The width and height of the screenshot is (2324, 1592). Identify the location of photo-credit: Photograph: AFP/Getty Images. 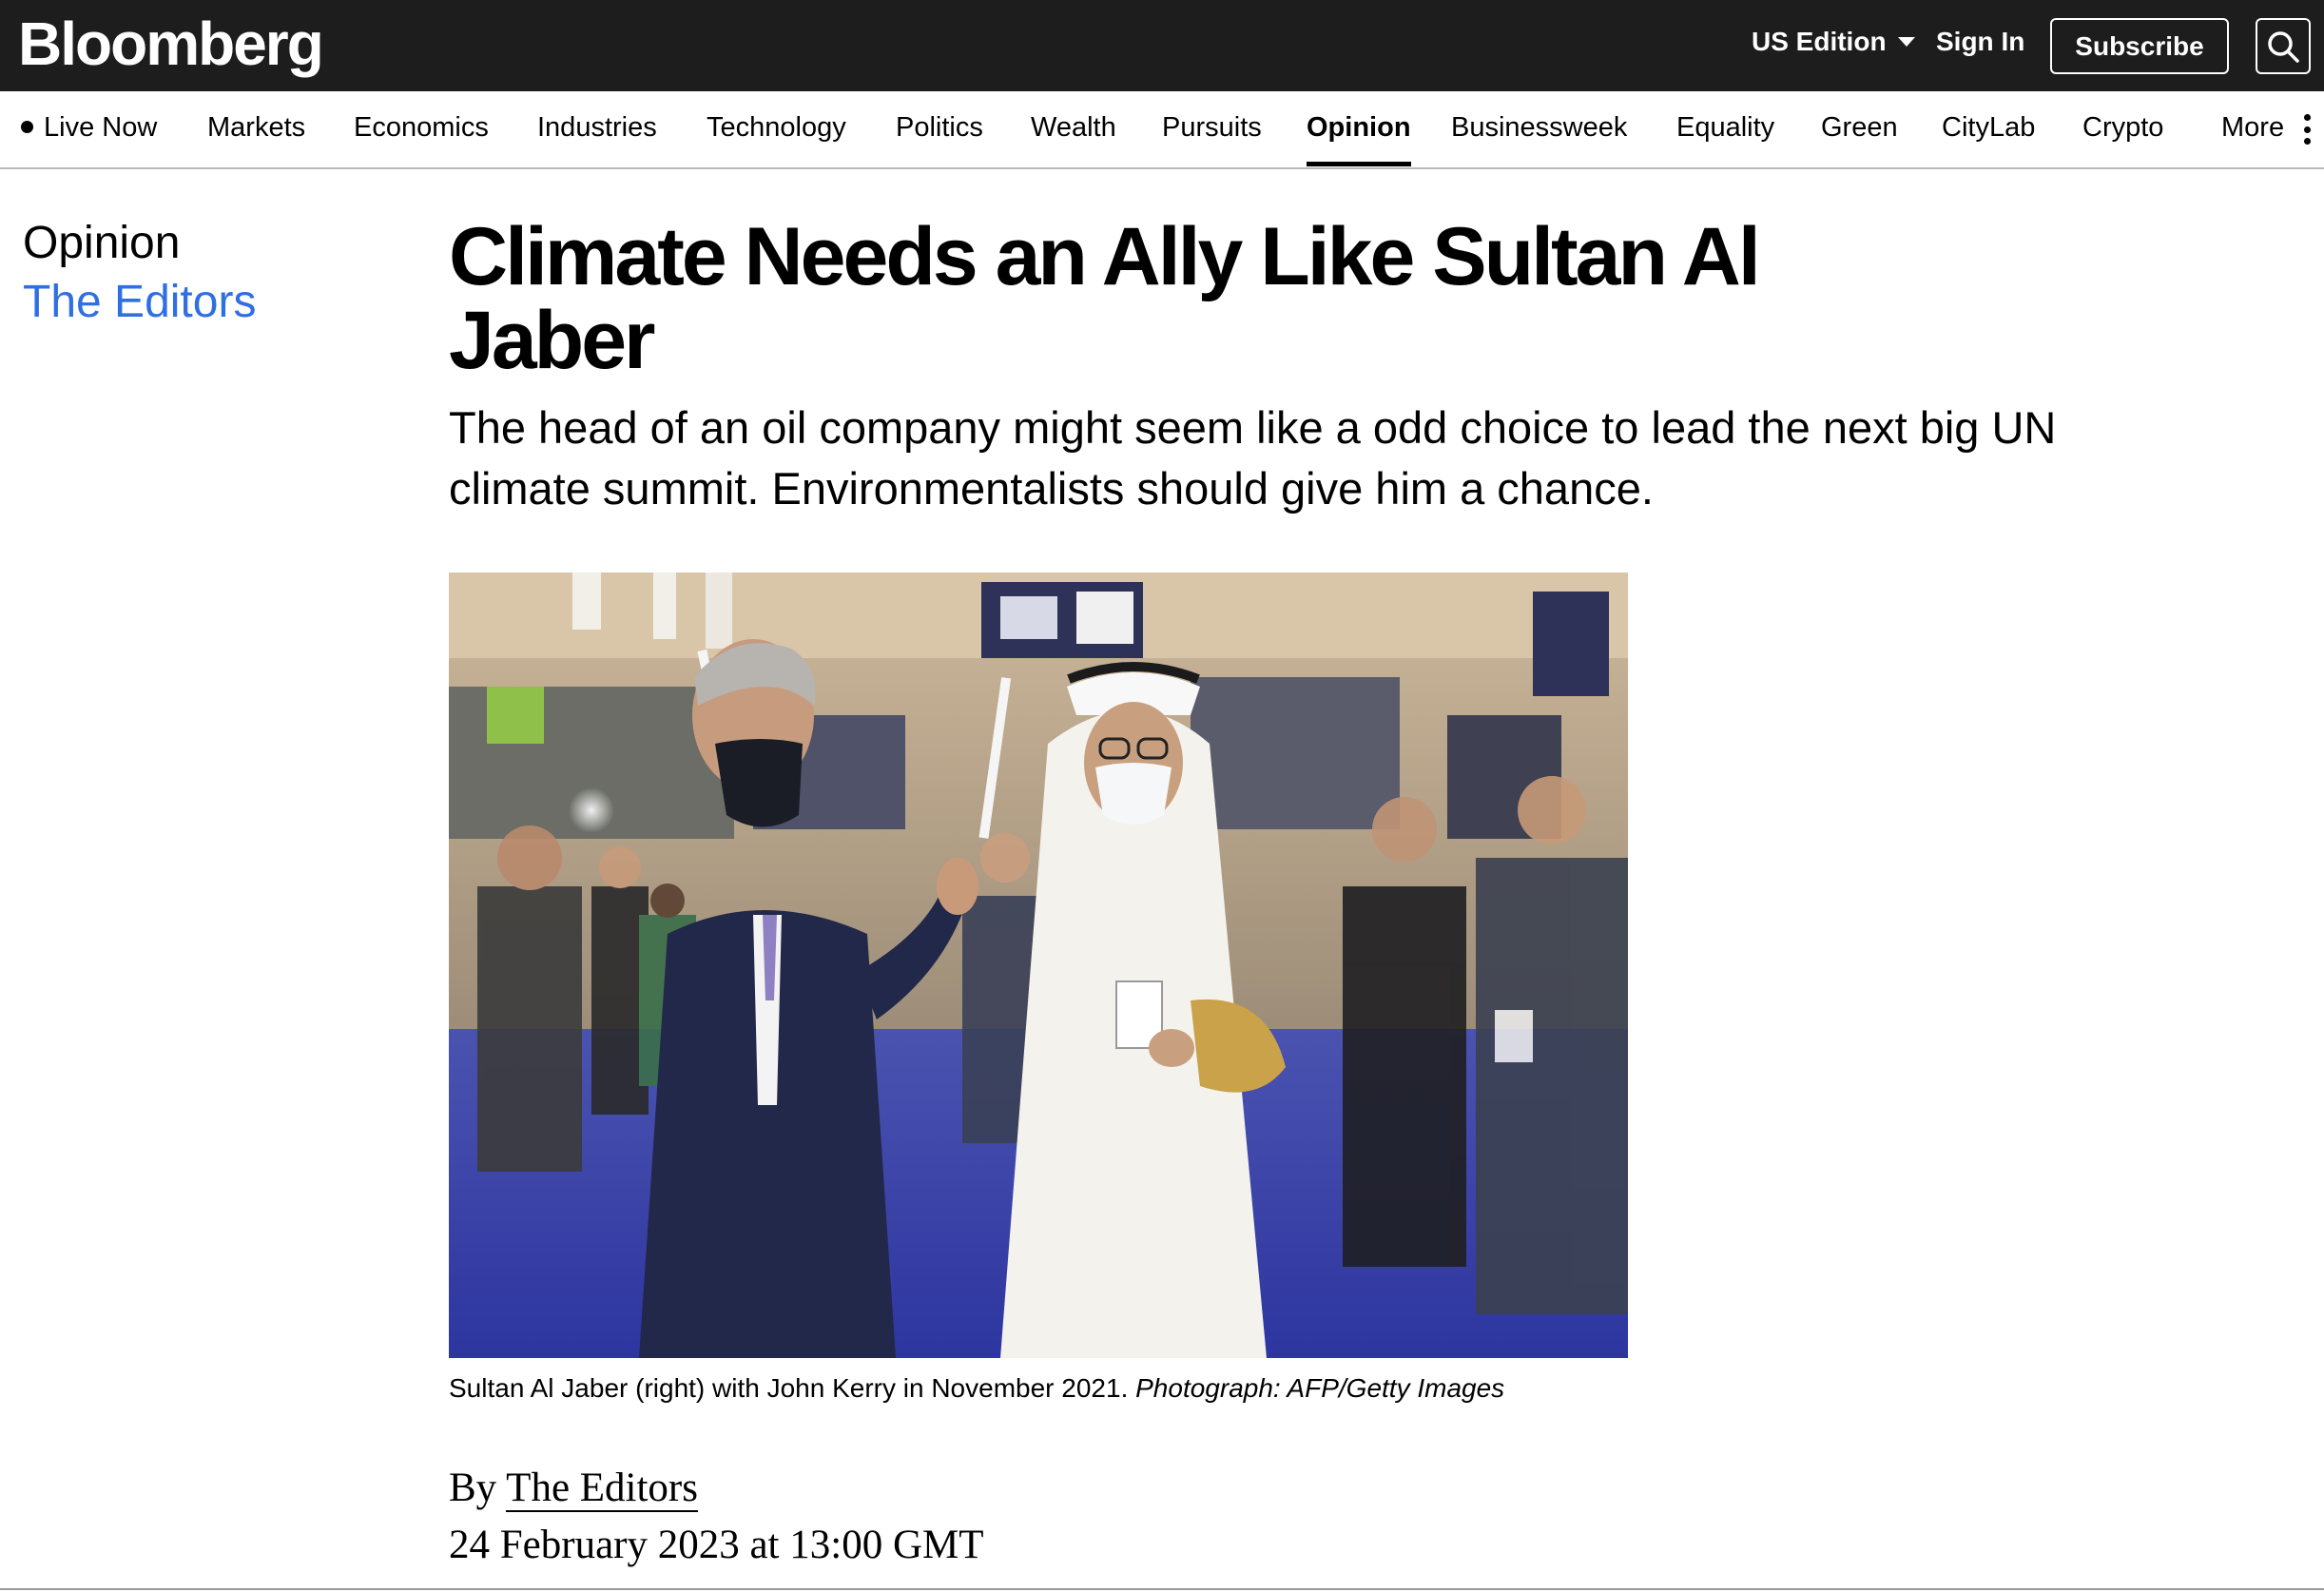
(1320, 1388).